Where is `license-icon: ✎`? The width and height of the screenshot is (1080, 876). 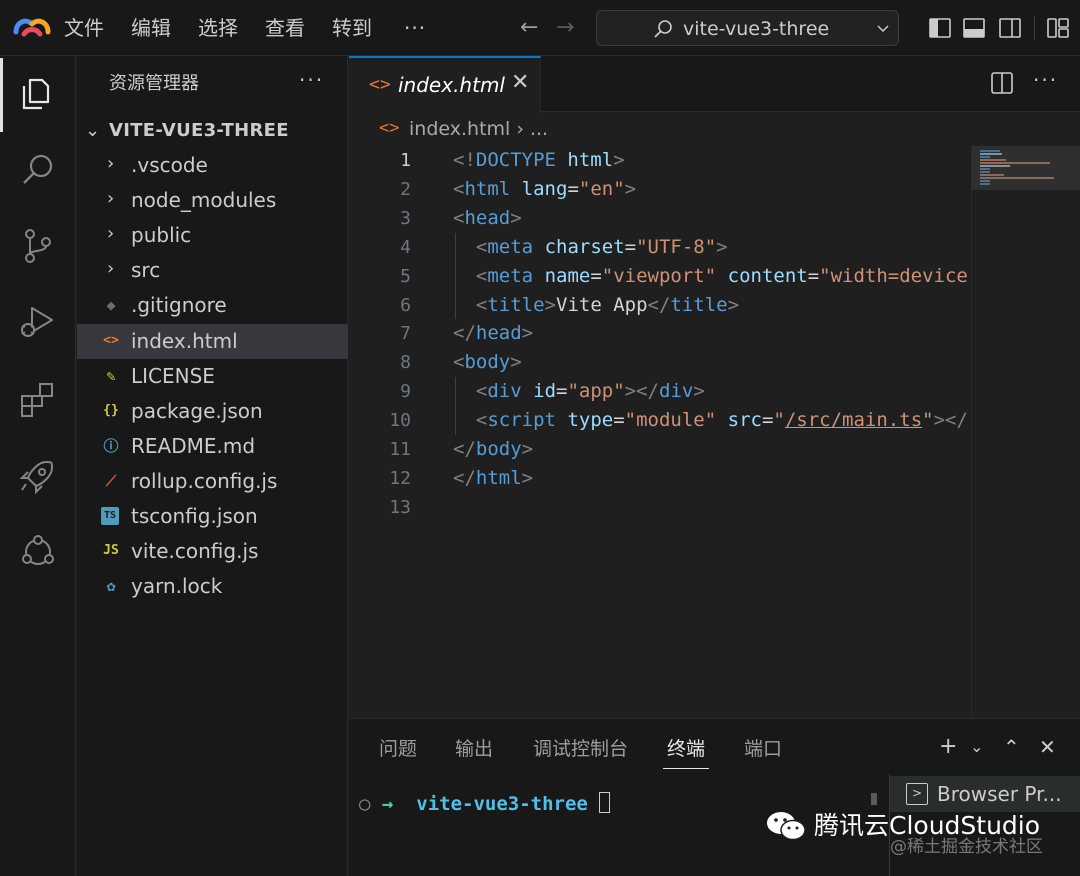
license-icon: ✎ is located at coordinates (111, 375).